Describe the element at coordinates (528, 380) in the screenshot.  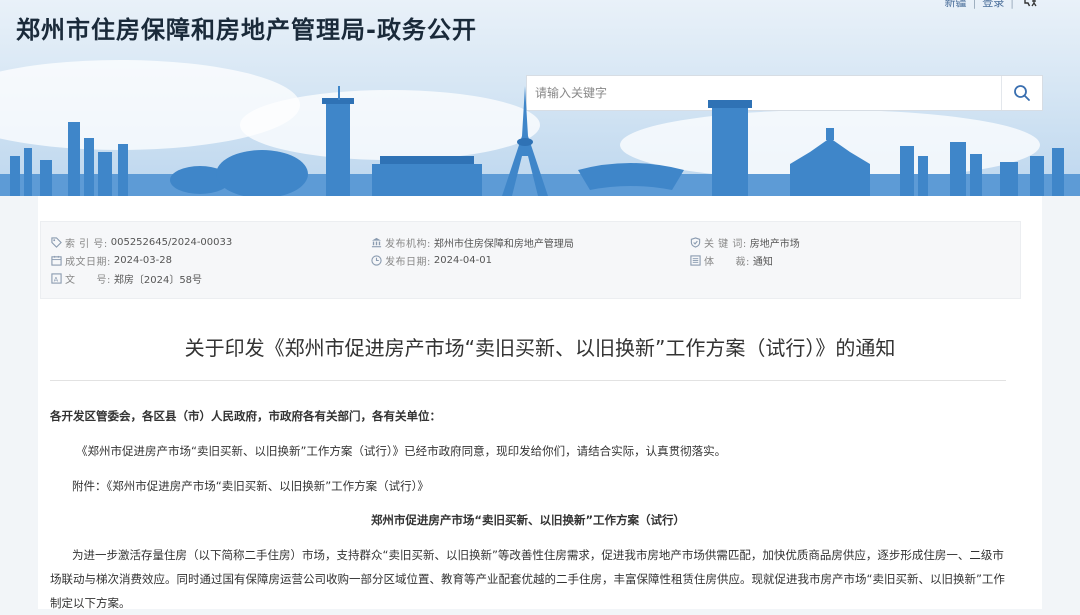
I see `title-divider` at that location.